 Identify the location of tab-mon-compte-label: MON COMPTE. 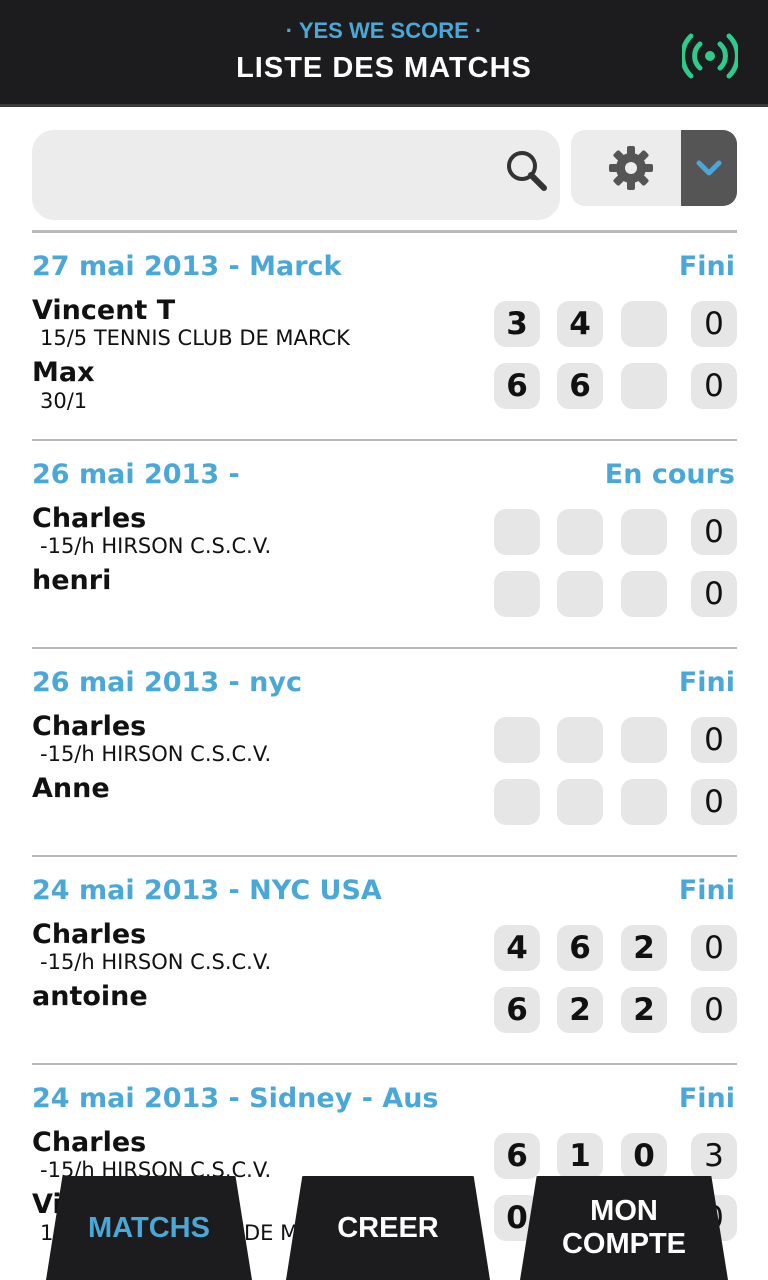
(624, 1228).